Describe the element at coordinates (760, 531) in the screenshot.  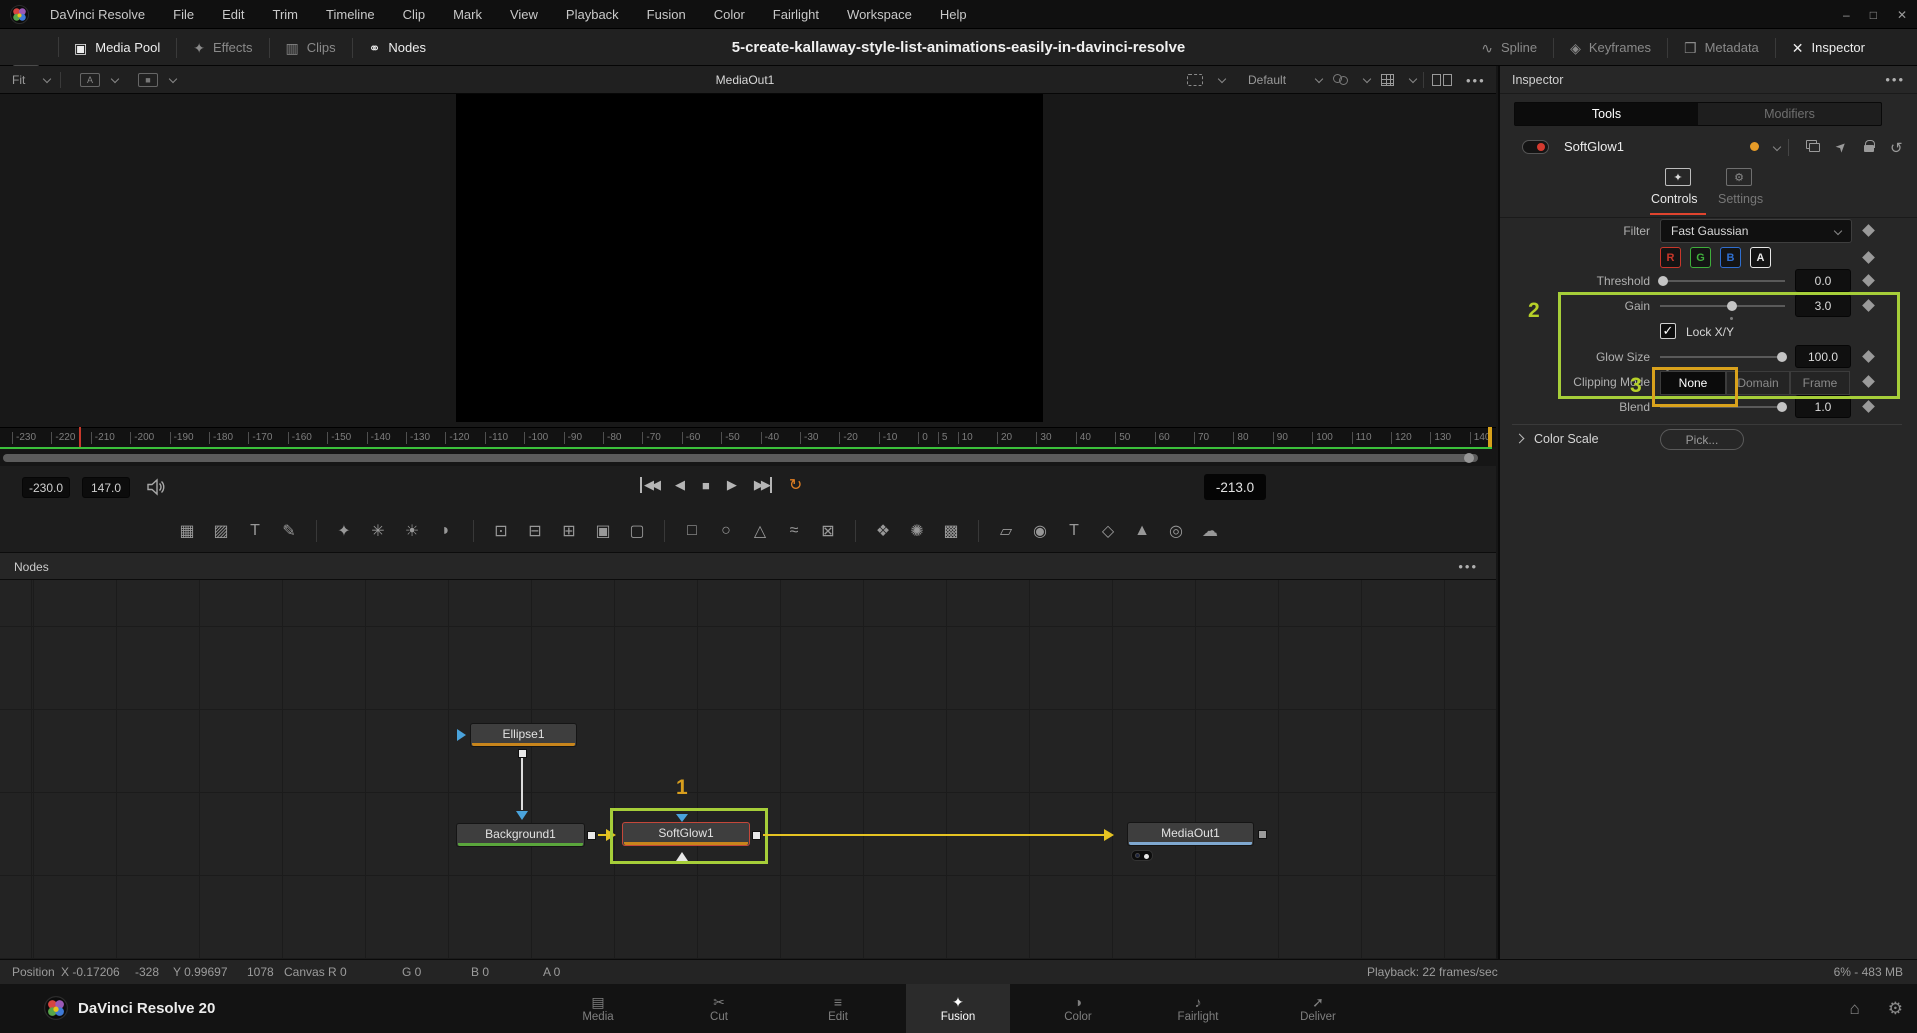
I see `polygon-mask-icon: △` at that location.